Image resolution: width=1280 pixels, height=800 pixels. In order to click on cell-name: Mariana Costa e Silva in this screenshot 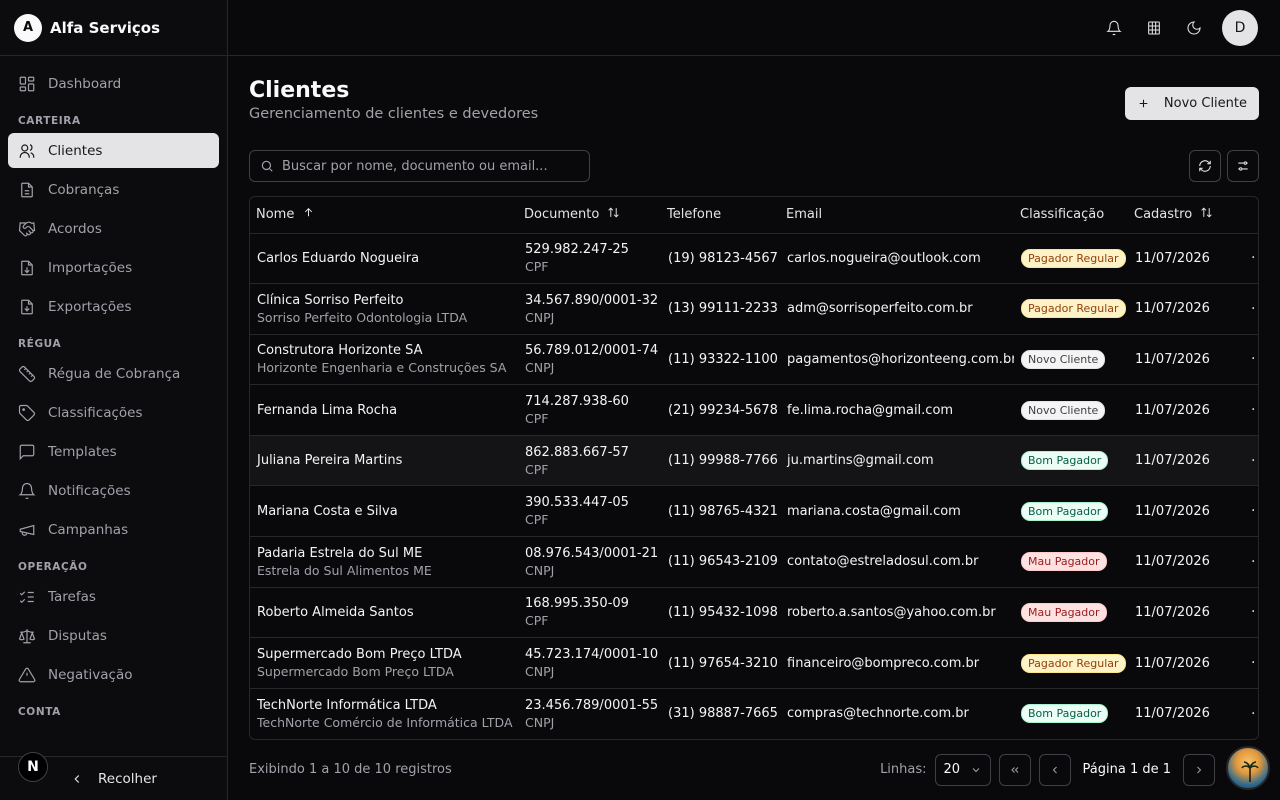, I will do `click(384, 511)`.